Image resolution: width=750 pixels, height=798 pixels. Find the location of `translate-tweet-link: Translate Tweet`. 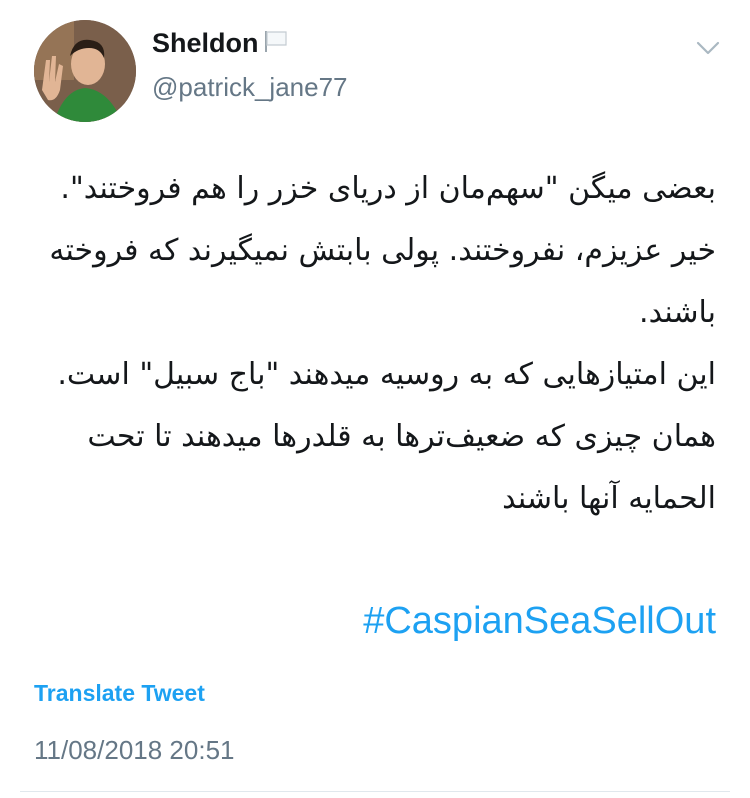

translate-tweet-link: Translate Tweet is located at coordinates (119, 693).